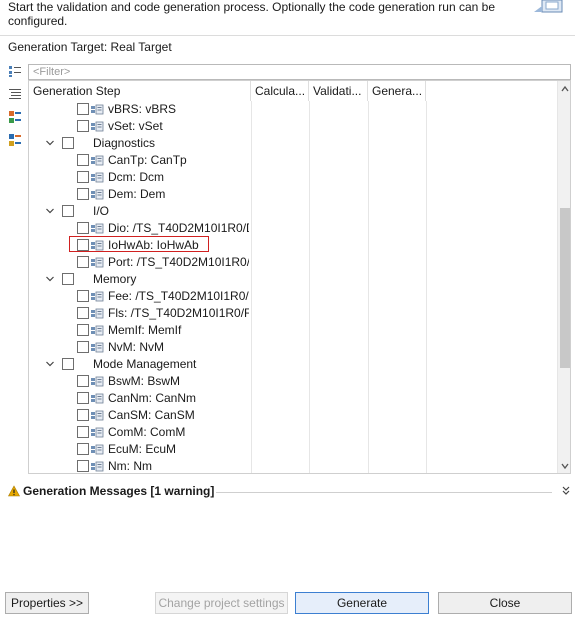 This screenshot has width=575, height=617. I want to click on generation-step-cell: Fee: /TS_T40D2M10I1R0/F, so click(139, 296).